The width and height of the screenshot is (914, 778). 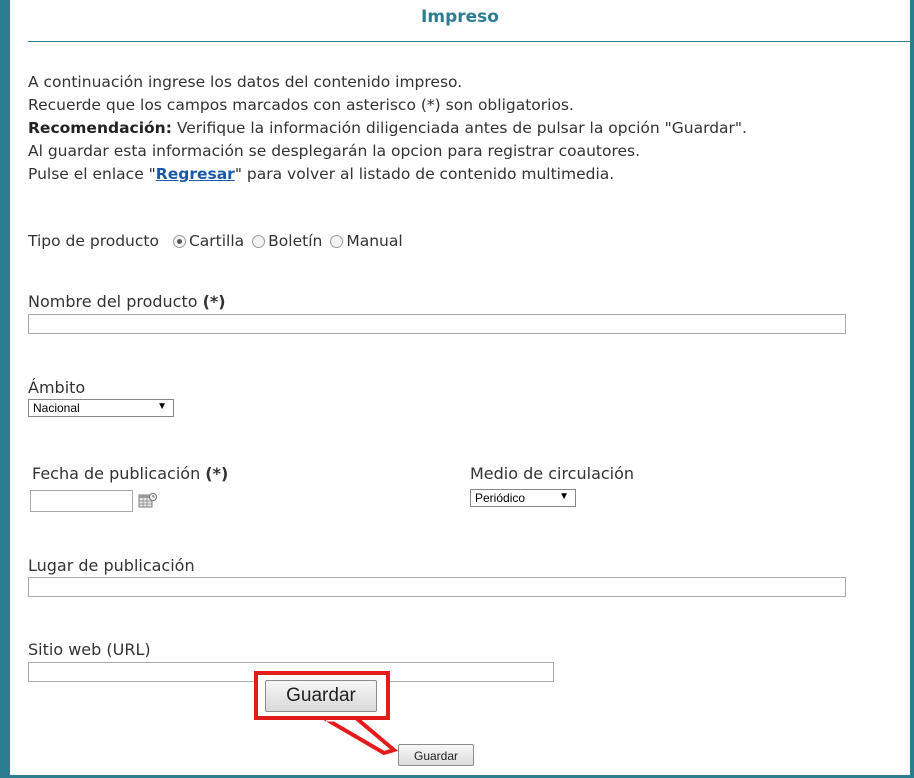 What do you see at coordinates (116, 473) in the screenshot?
I see `fecha-label-text: Fecha de publicación` at bounding box center [116, 473].